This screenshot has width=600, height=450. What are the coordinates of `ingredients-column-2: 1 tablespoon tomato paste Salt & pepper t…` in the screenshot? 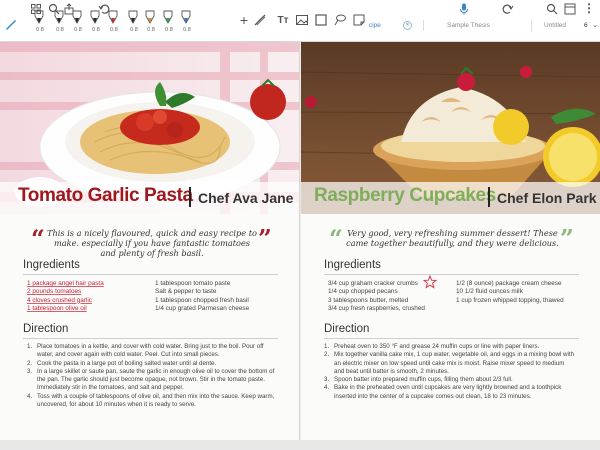 It's located at (202, 296).